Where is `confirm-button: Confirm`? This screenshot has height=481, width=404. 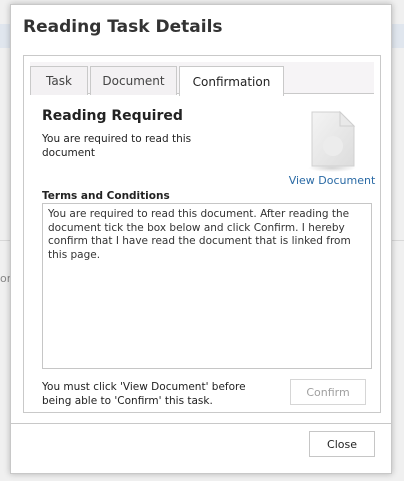
confirm-button: Confirm is located at coordinates (328, 392).